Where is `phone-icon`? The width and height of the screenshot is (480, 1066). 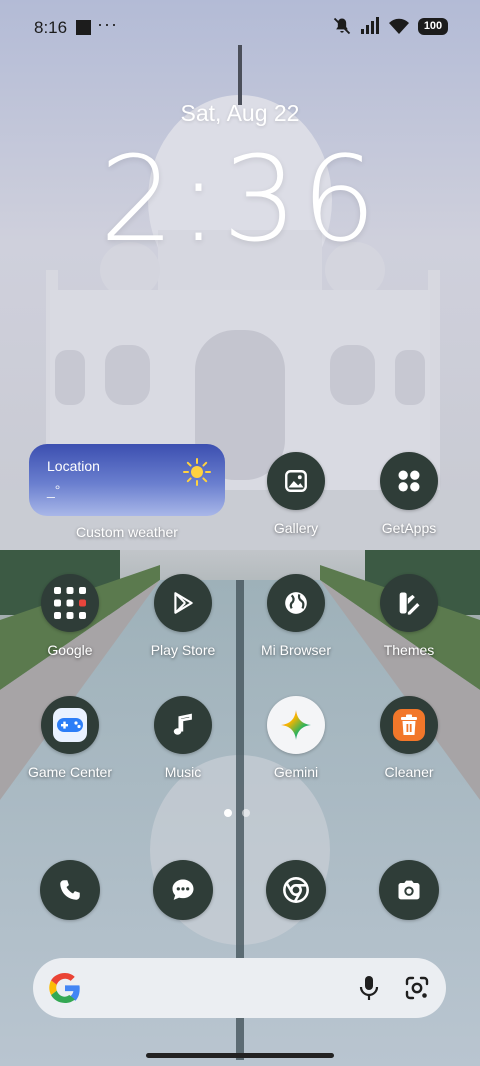
phone-icon is located at coordinates (70, 890).